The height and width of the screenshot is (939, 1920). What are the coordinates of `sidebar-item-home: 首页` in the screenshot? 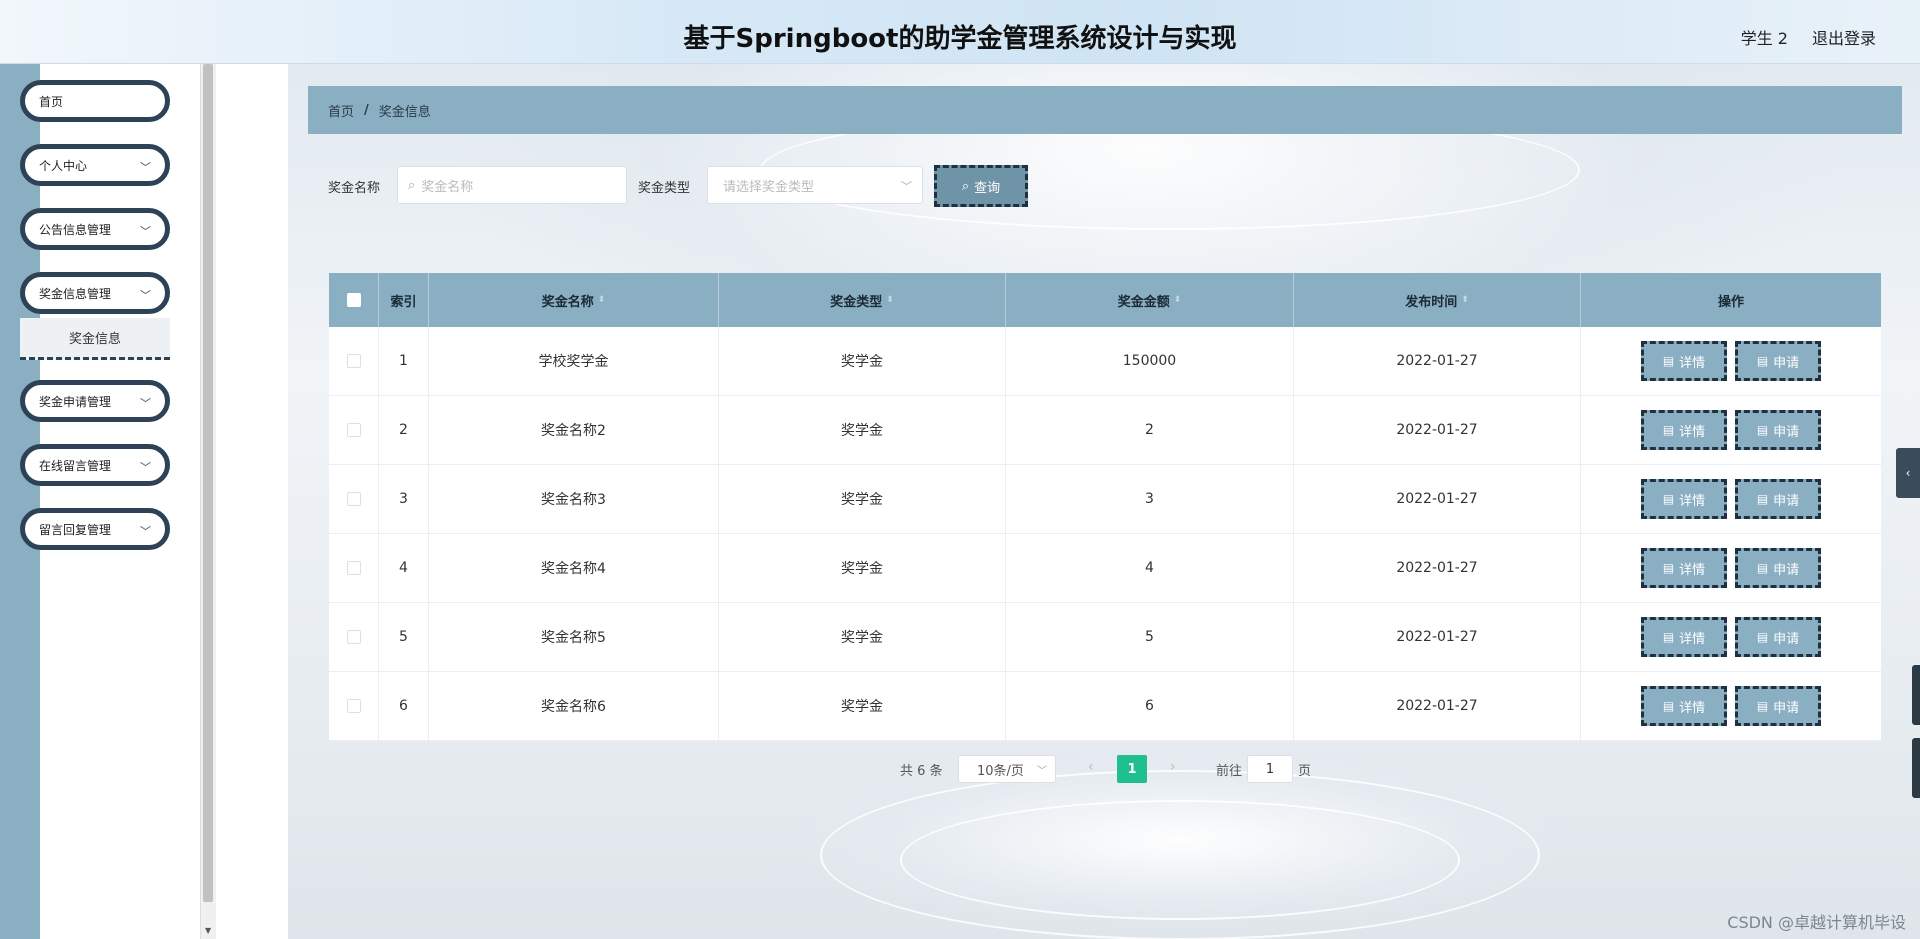 It's located at (95, 101).